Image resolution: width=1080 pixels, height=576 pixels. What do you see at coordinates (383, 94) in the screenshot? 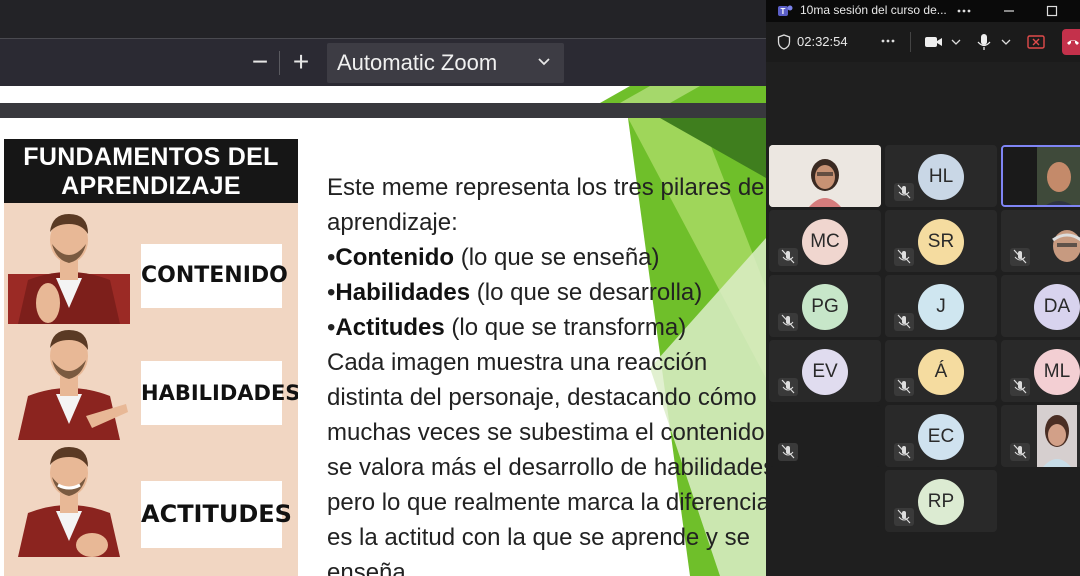
I see `previous-slide-edge` at bounding box center [383, 94].